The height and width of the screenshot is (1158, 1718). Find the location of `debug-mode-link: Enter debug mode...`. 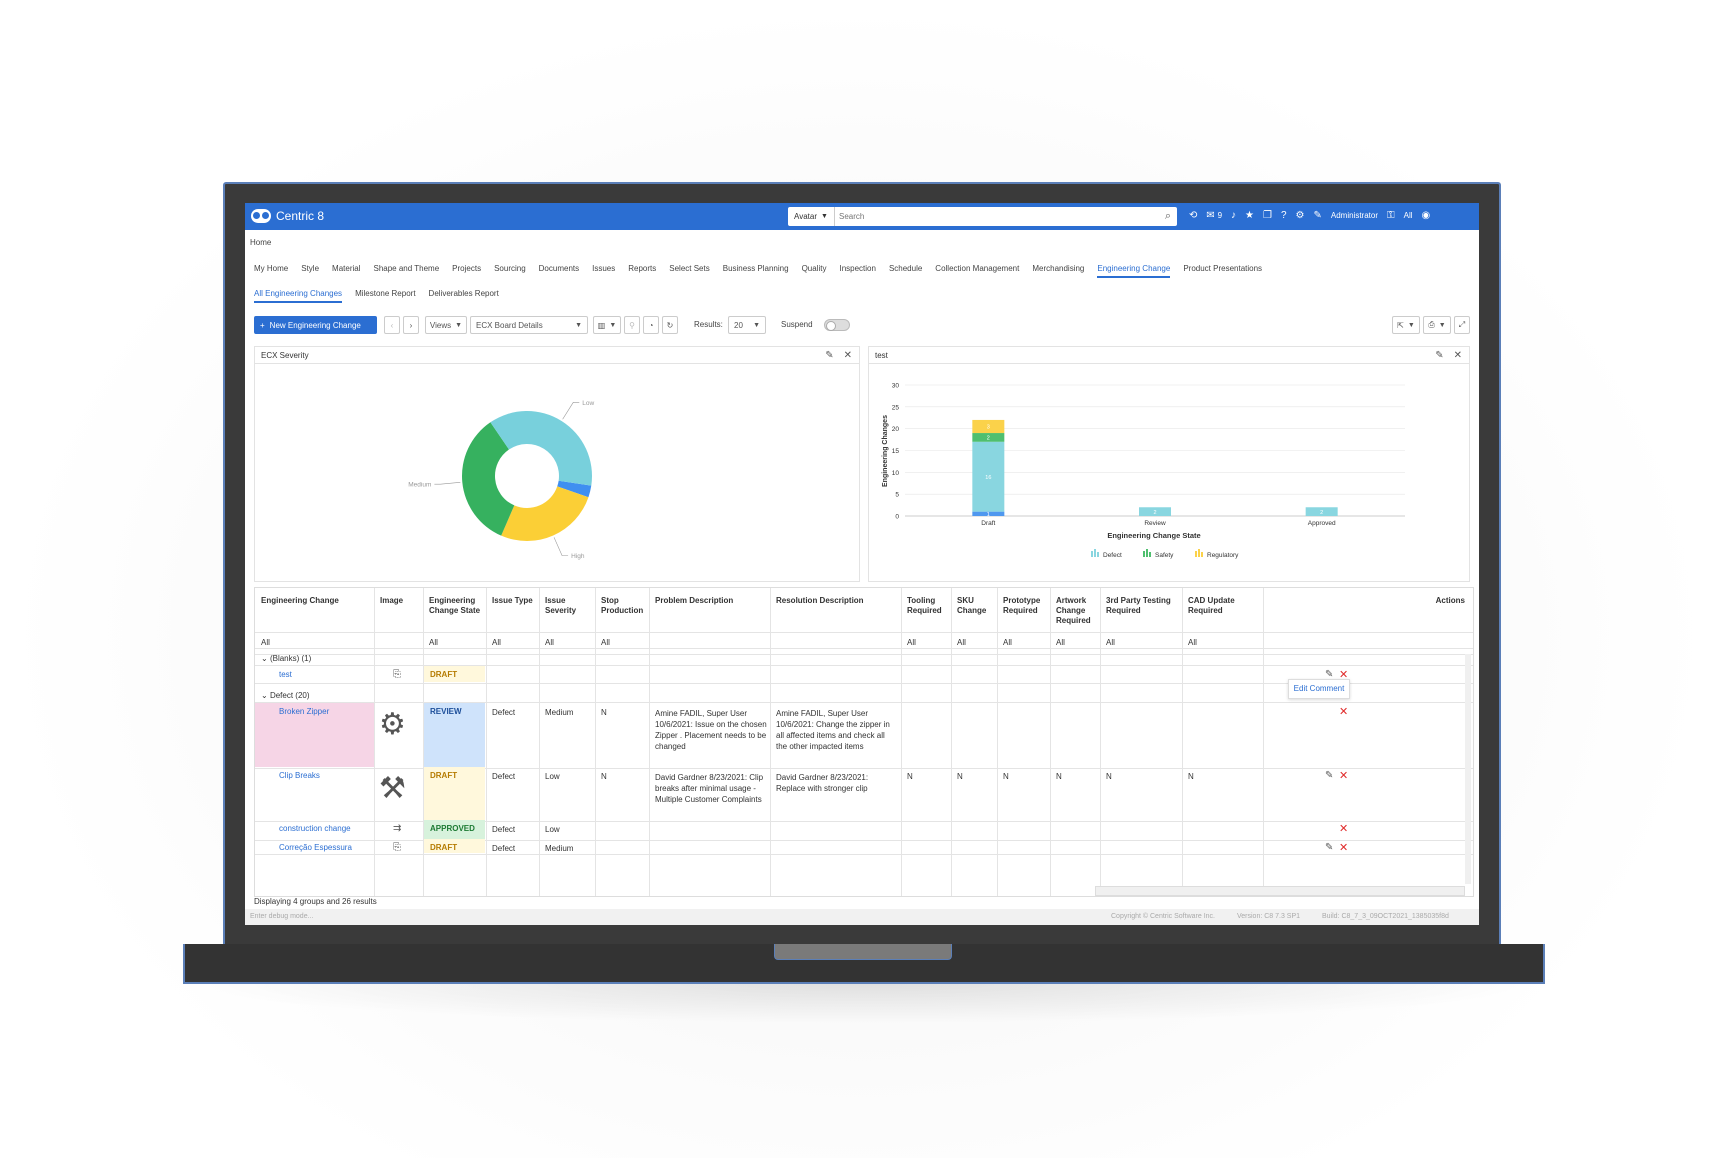

debug-mode-link: Enter debug mode... is located at coordinates (281, 916).